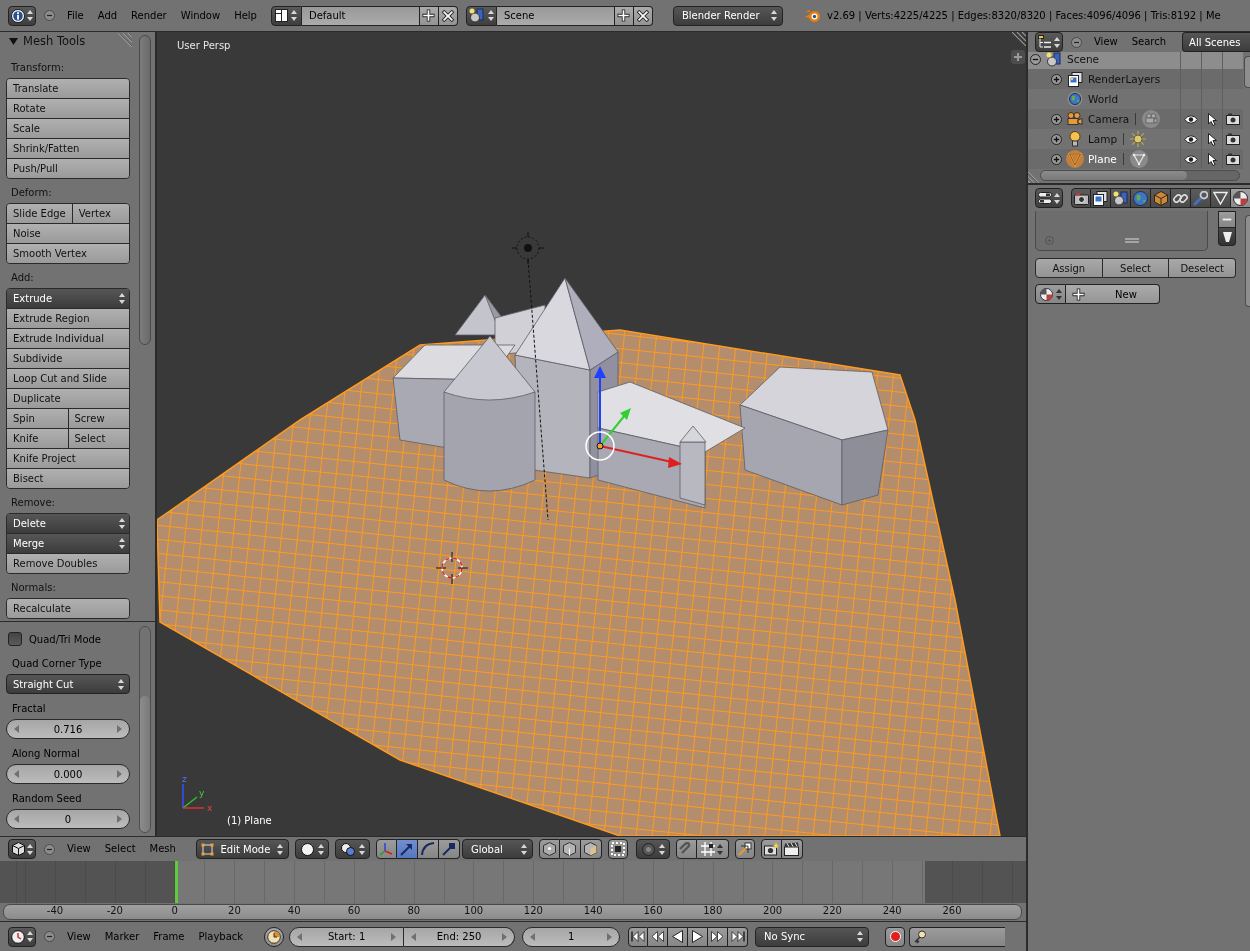 This screenshot has width=1250, height=951. What do you see at coordinates (512, 912) in the screenshot?
I see `timeline-scrollbar: -40 -20 0 20 40 60 80 100 120 140 160 180 200 220 240 260` at bounding box center [512, 912].